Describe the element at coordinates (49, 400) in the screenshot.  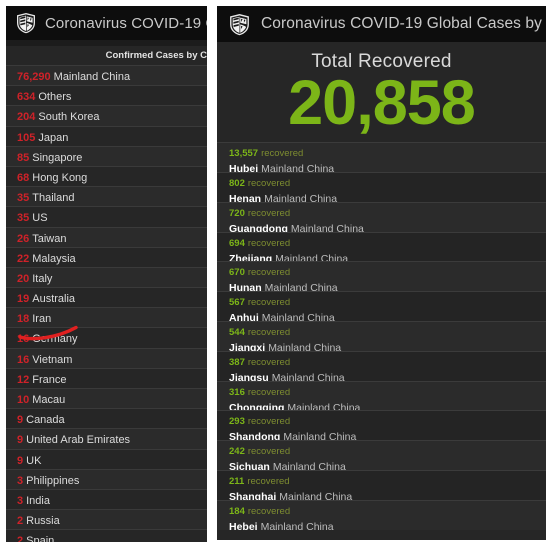
I see `case-location: Macau` at that location.